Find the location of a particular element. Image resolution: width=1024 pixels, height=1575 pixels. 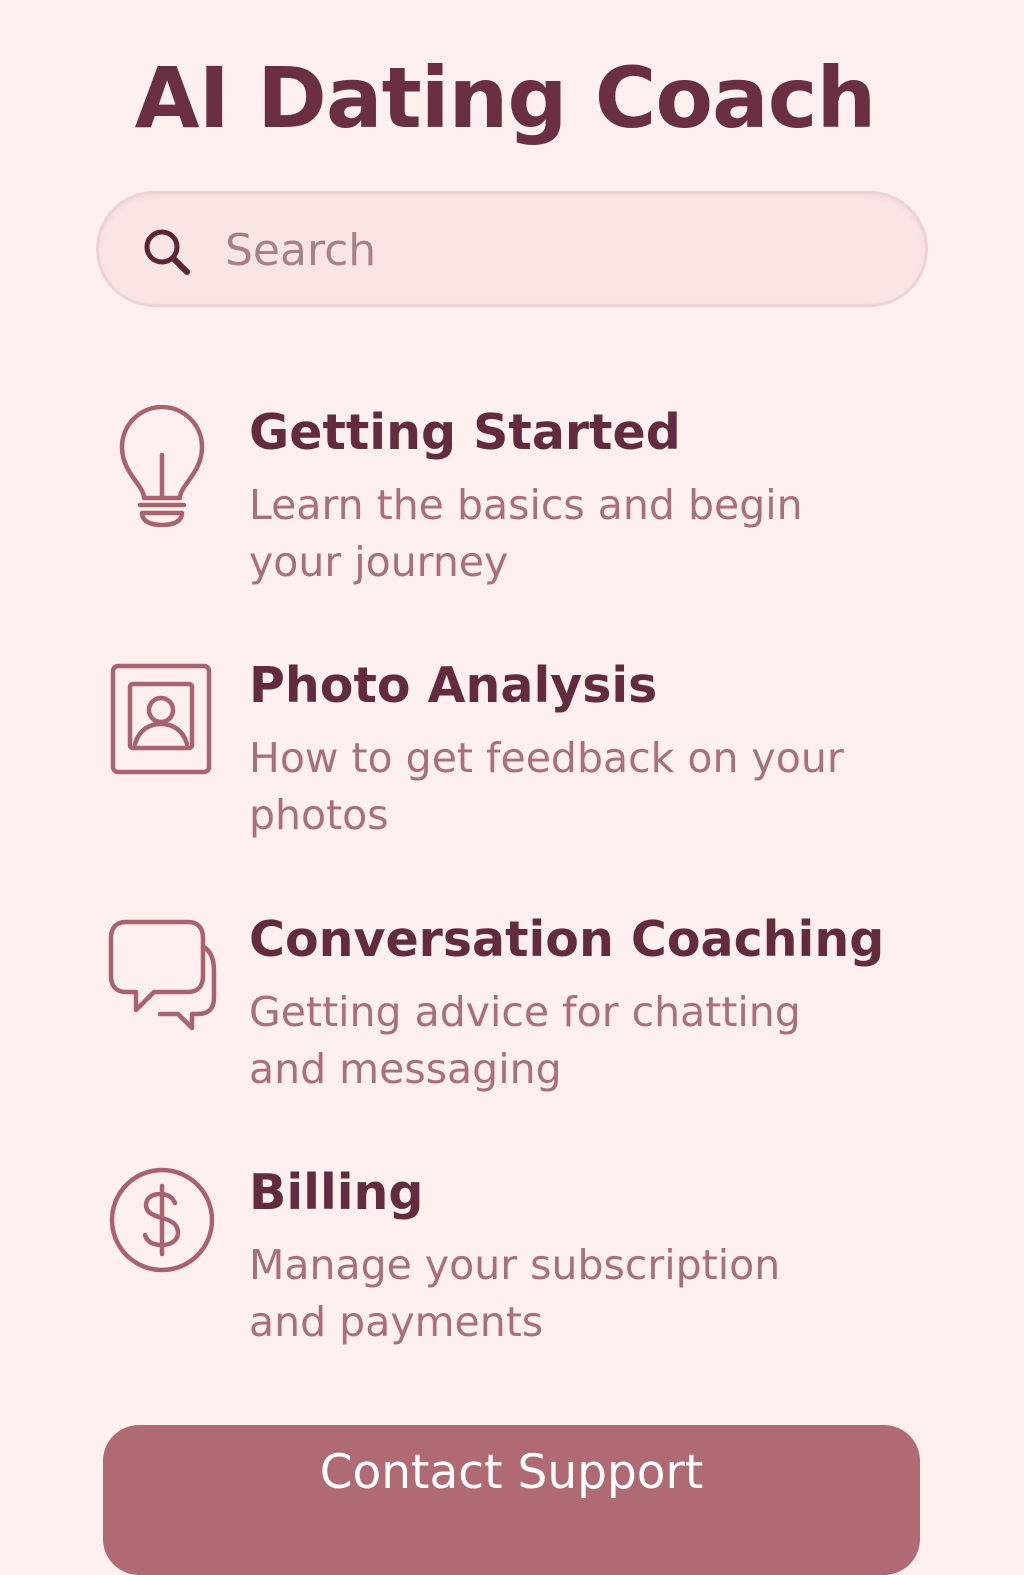

photo-portrait-icon is located at coordinates (161, 719).